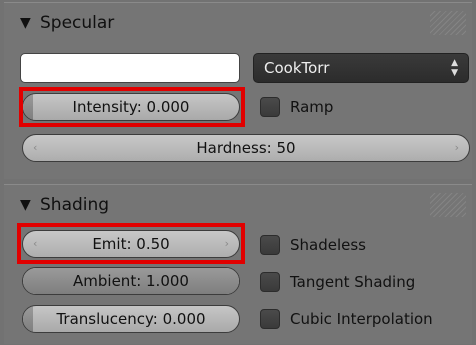 The width and height of the screenshot is (476, 345). What do you see at coordinates (361, 68) in the screenshot?
I see `specular-shader-dropdown: CookTorr ▲ ▼` at bounding box center [361, 68].